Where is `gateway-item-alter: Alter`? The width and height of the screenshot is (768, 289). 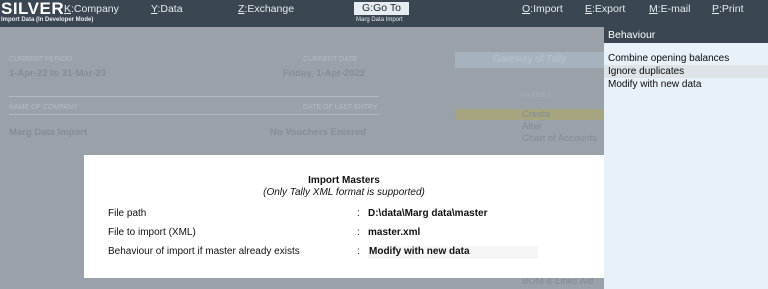 gateway-item-alter: Alter is located at coordinates (532, 126).